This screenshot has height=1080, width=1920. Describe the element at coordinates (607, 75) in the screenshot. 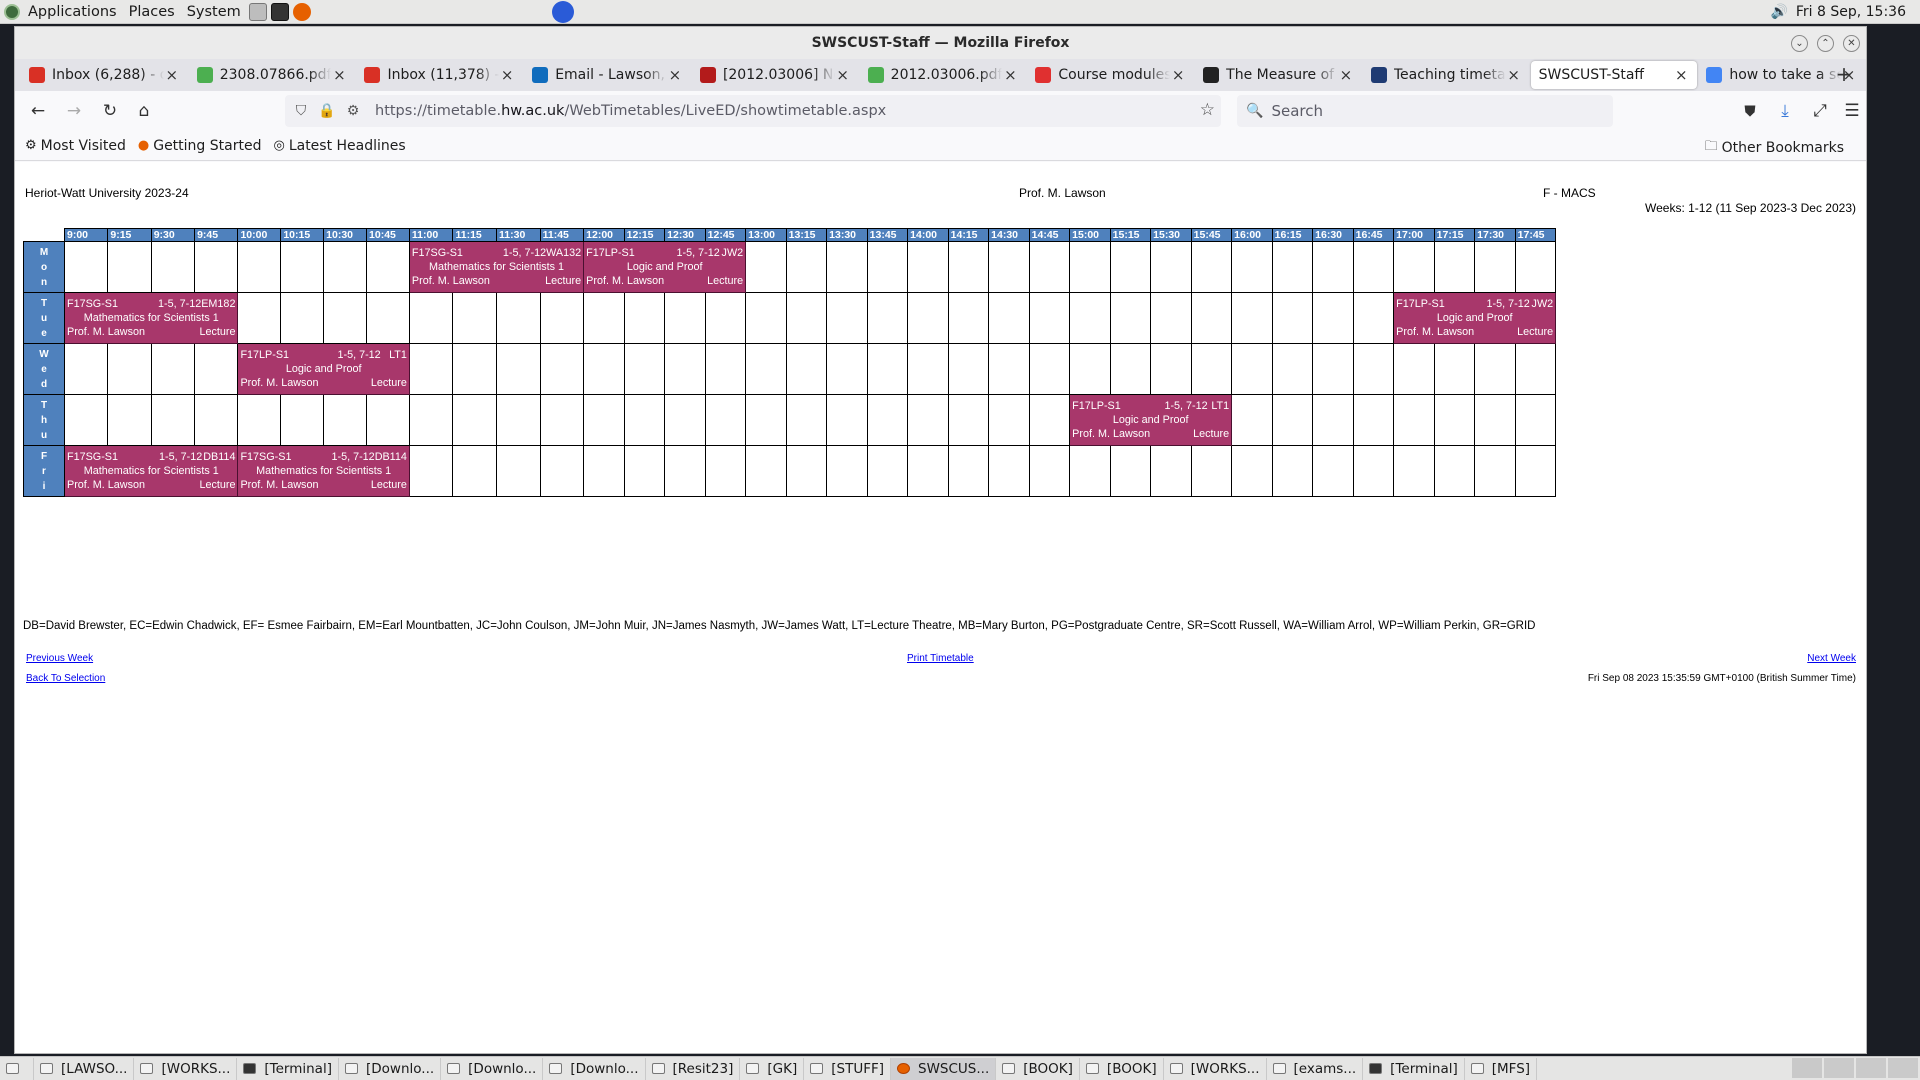

I see `browser-tab: Email - Lawson, ×` at that location.